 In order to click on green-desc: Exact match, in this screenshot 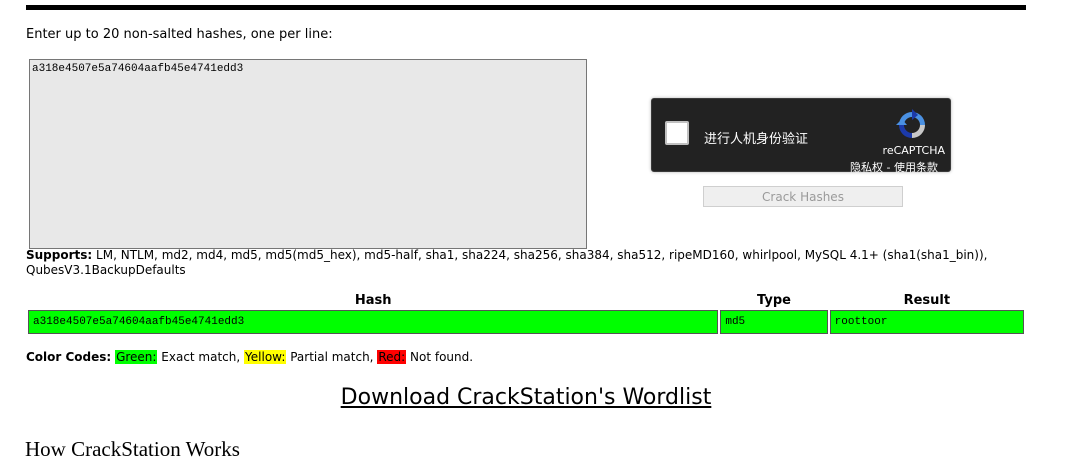, I will do `click(201, 357)`.